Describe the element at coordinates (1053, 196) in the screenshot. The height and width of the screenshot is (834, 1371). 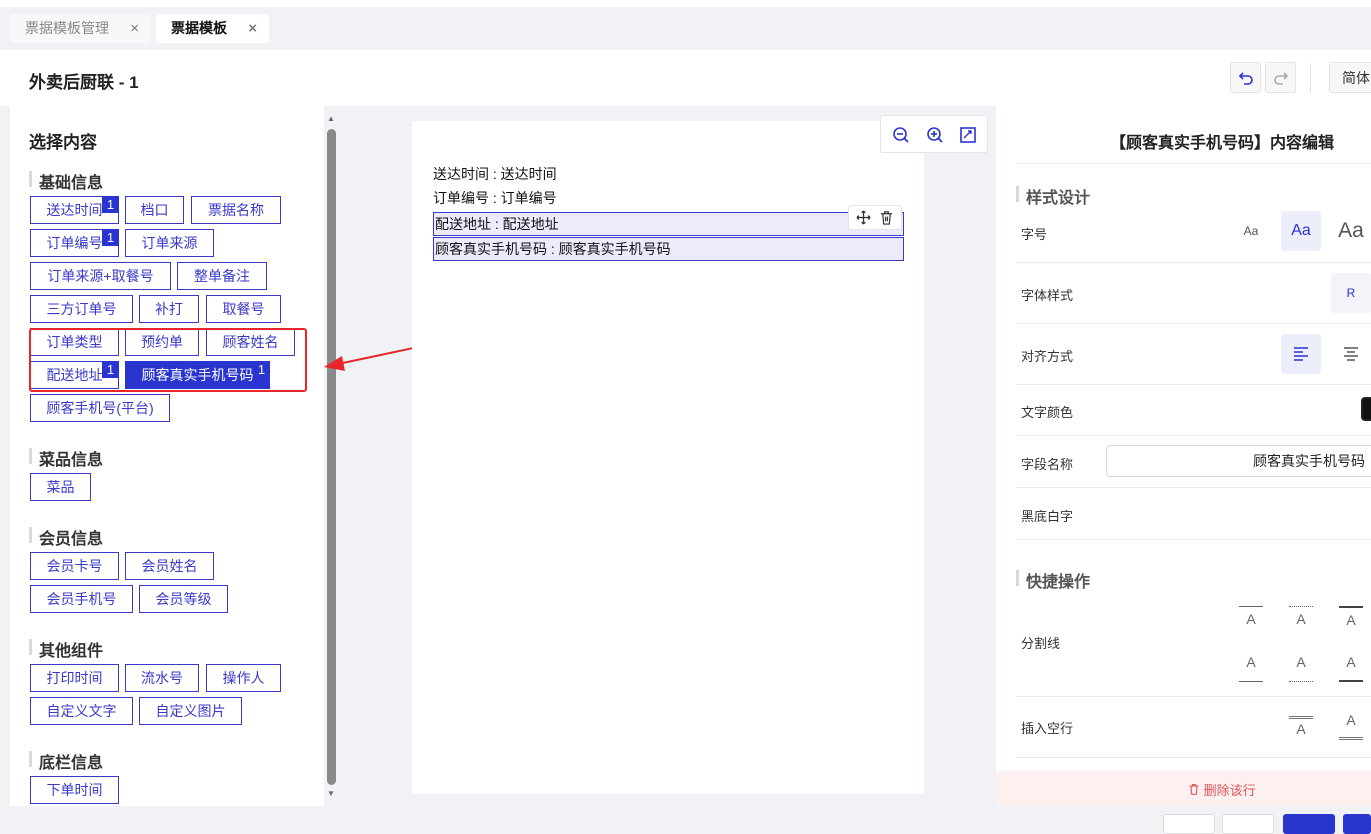
I see `section-title-style: 样式设计` at that location.